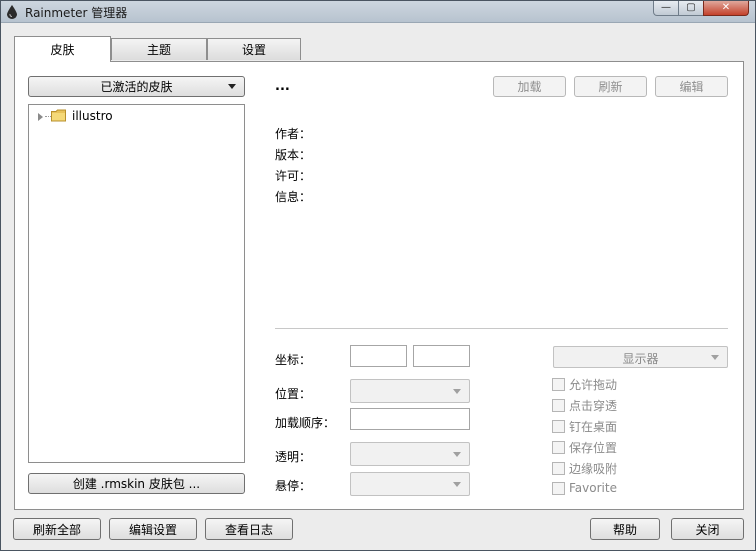 The image size is (756, 551). What do you see at coordinates (293, 176) in the screenshot?
I see `license-label: 许可：` at bounding box center [293, 176].